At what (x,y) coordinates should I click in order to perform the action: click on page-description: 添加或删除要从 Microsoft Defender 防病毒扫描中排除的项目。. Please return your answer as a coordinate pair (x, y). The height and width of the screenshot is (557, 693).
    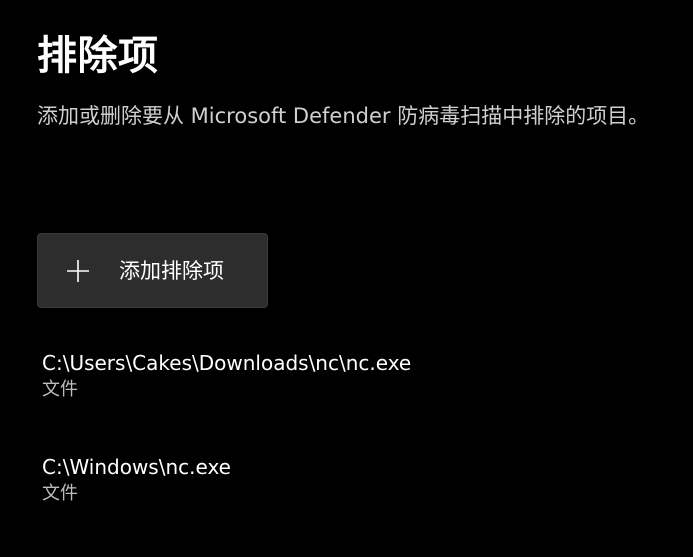
    Looking at the image, I should click on (343, 116).